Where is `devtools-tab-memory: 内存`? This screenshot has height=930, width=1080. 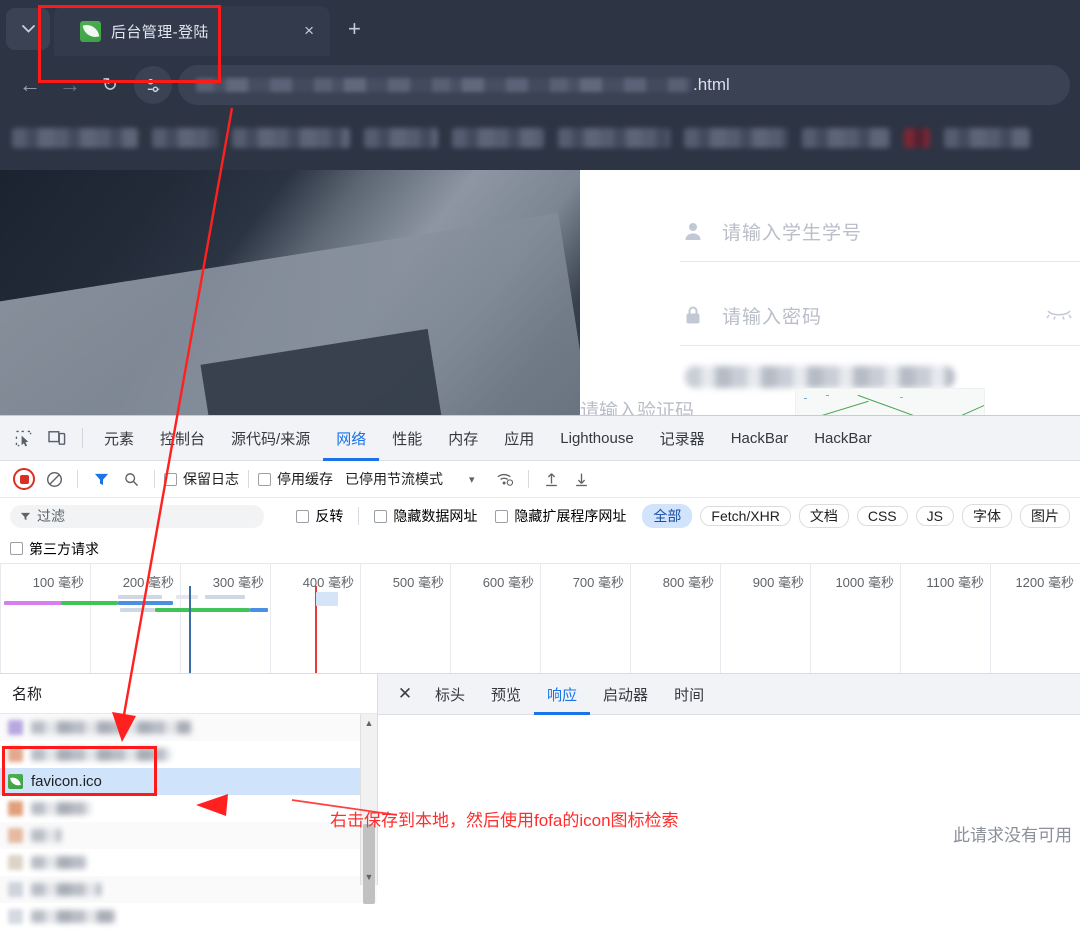 devtools-tab-memory: 内存 is located at coordinates (463, 438).